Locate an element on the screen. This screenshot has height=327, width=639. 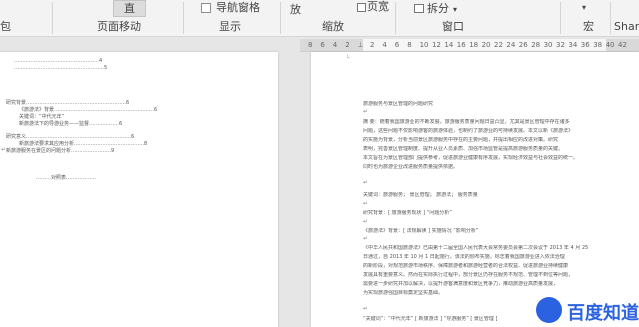
document-title: 旅游服务与景区管理的问题研究 is located at coordinates (398, 104).